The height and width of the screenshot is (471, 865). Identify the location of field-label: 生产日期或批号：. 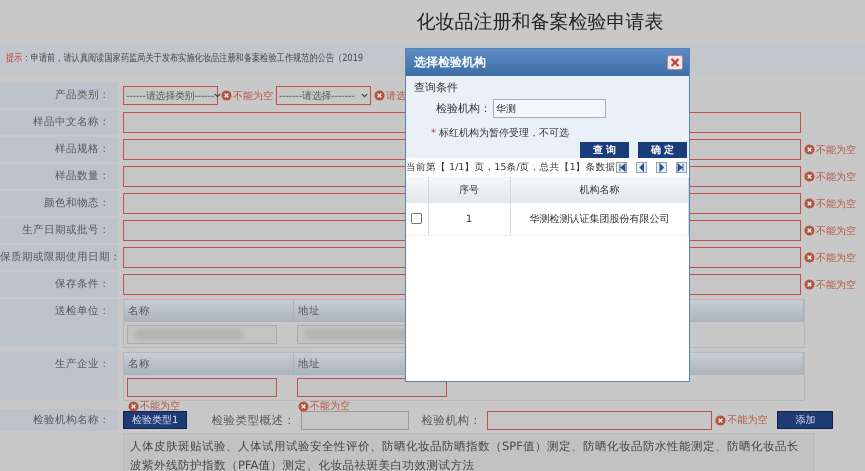
(59, 230).